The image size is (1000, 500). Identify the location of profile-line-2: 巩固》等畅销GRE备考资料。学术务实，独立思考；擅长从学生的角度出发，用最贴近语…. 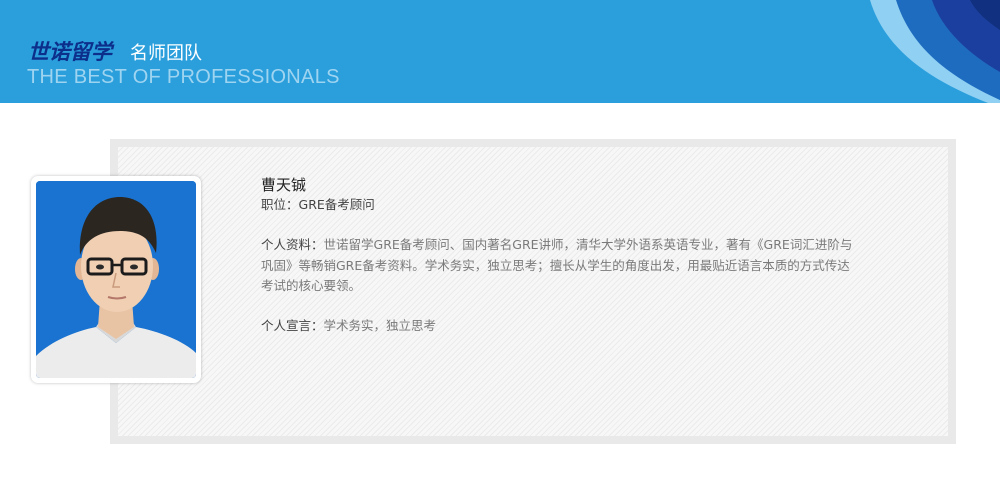
(555, 266).